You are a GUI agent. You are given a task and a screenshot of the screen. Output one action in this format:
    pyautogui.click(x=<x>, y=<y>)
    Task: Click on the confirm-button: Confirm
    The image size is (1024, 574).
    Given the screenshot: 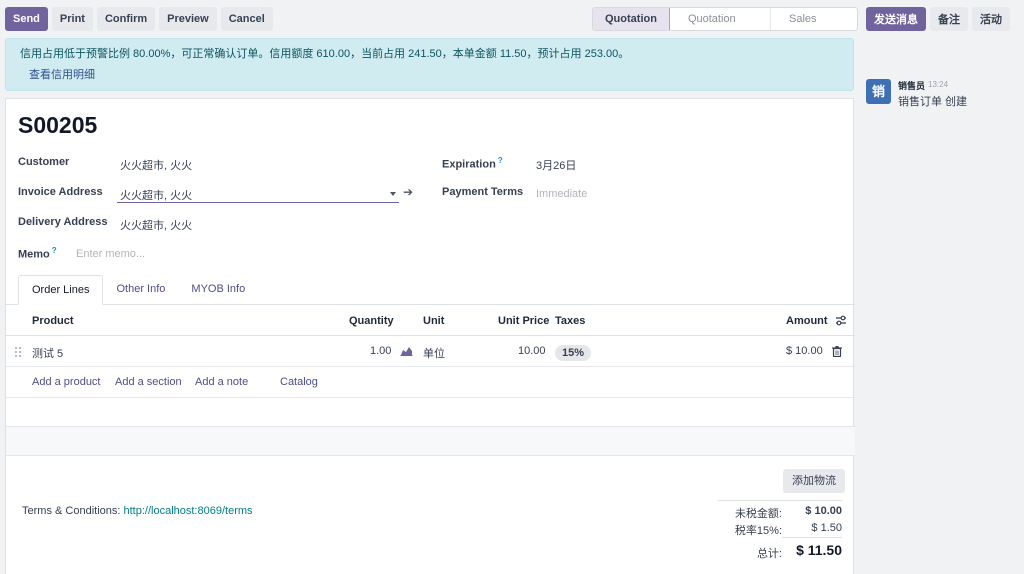 What is the action you would take?
    pyautogui.click(x=126, y=19)
    